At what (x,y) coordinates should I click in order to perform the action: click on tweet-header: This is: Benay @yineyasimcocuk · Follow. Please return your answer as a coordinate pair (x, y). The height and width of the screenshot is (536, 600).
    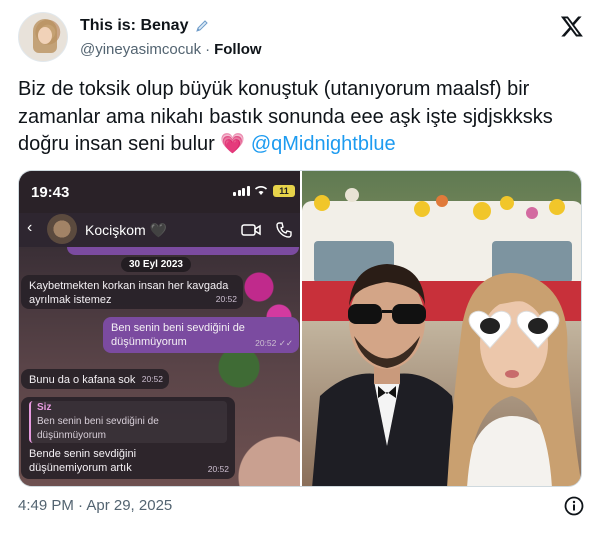
    Looking at the image, I should click on (301, 40).